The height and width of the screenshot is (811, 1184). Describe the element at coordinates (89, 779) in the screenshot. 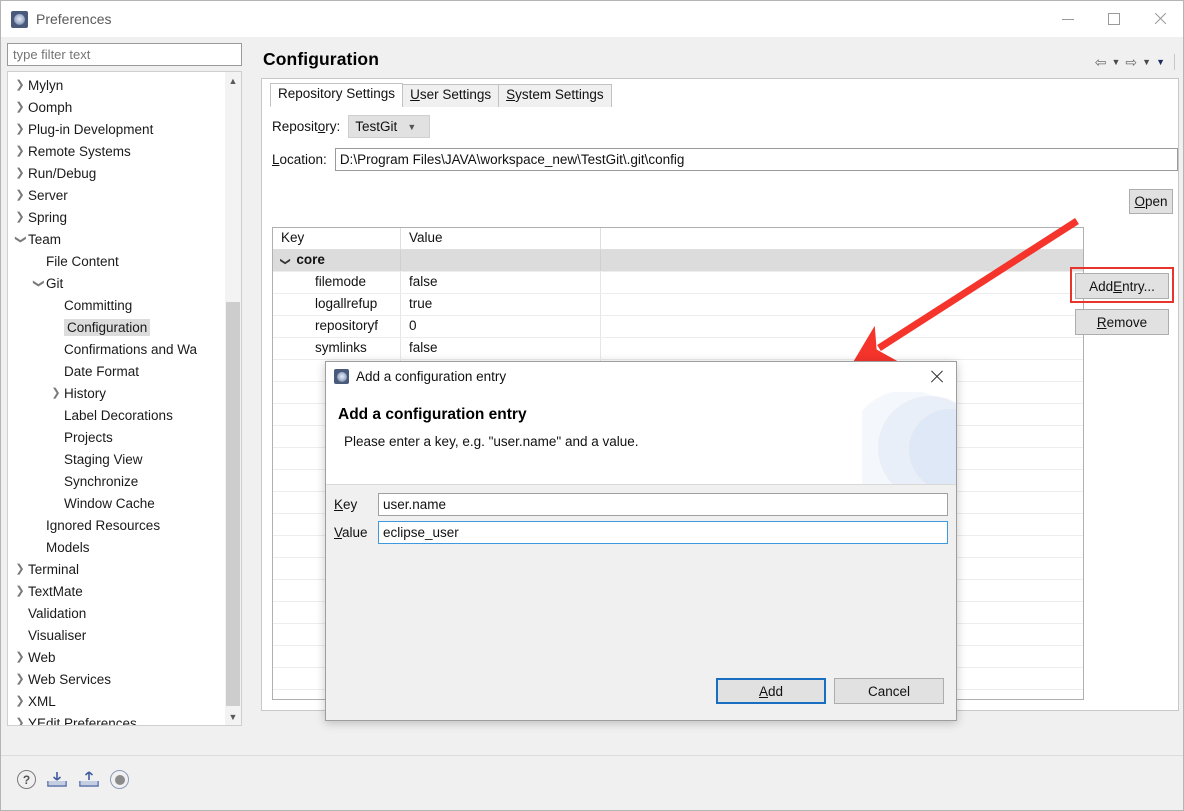

I see `export-icon` at that location.